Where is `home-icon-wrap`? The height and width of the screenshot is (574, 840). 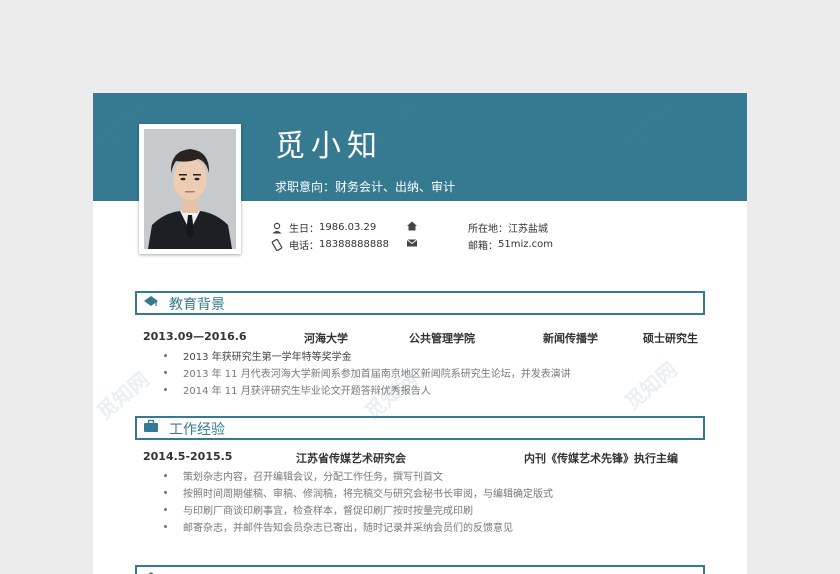 home-icon-wrap is located at coordinates (415, 226).